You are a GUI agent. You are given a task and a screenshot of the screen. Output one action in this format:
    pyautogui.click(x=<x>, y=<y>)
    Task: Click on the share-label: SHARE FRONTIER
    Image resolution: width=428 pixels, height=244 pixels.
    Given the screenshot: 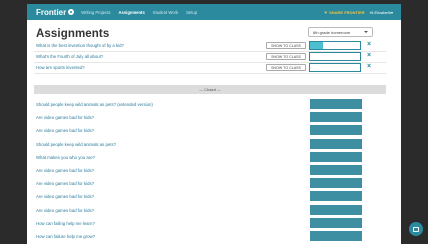 What is the action you would take?
    pyautogui.click(x=347, y=12)
    